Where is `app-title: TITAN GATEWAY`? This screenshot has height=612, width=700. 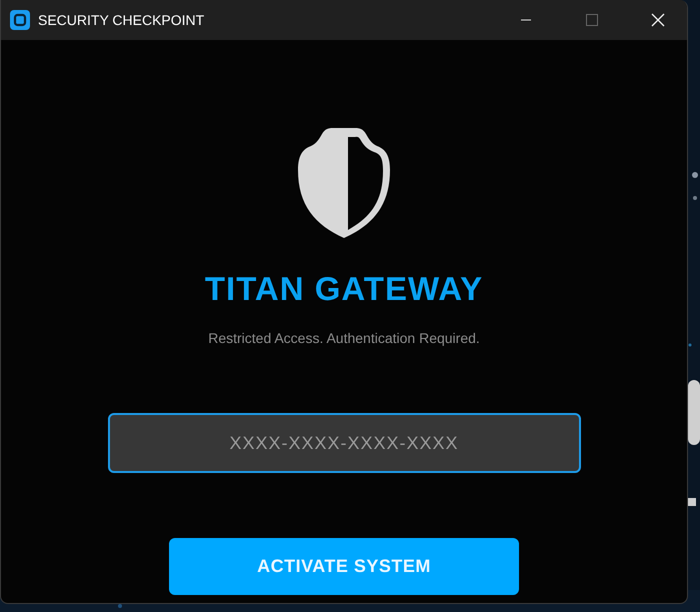 app-title: TITAN GATEWAY is located at coordinates (344, 289).